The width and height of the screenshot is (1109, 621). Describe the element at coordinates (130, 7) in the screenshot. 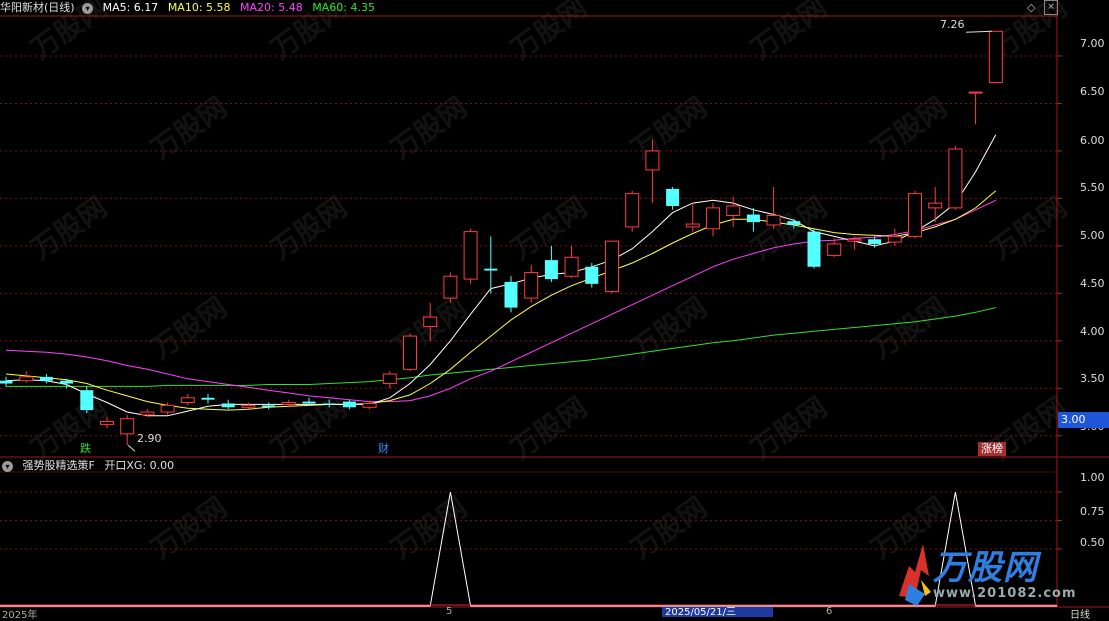

I see `ma5-label: MA5: 6.17` at that location.